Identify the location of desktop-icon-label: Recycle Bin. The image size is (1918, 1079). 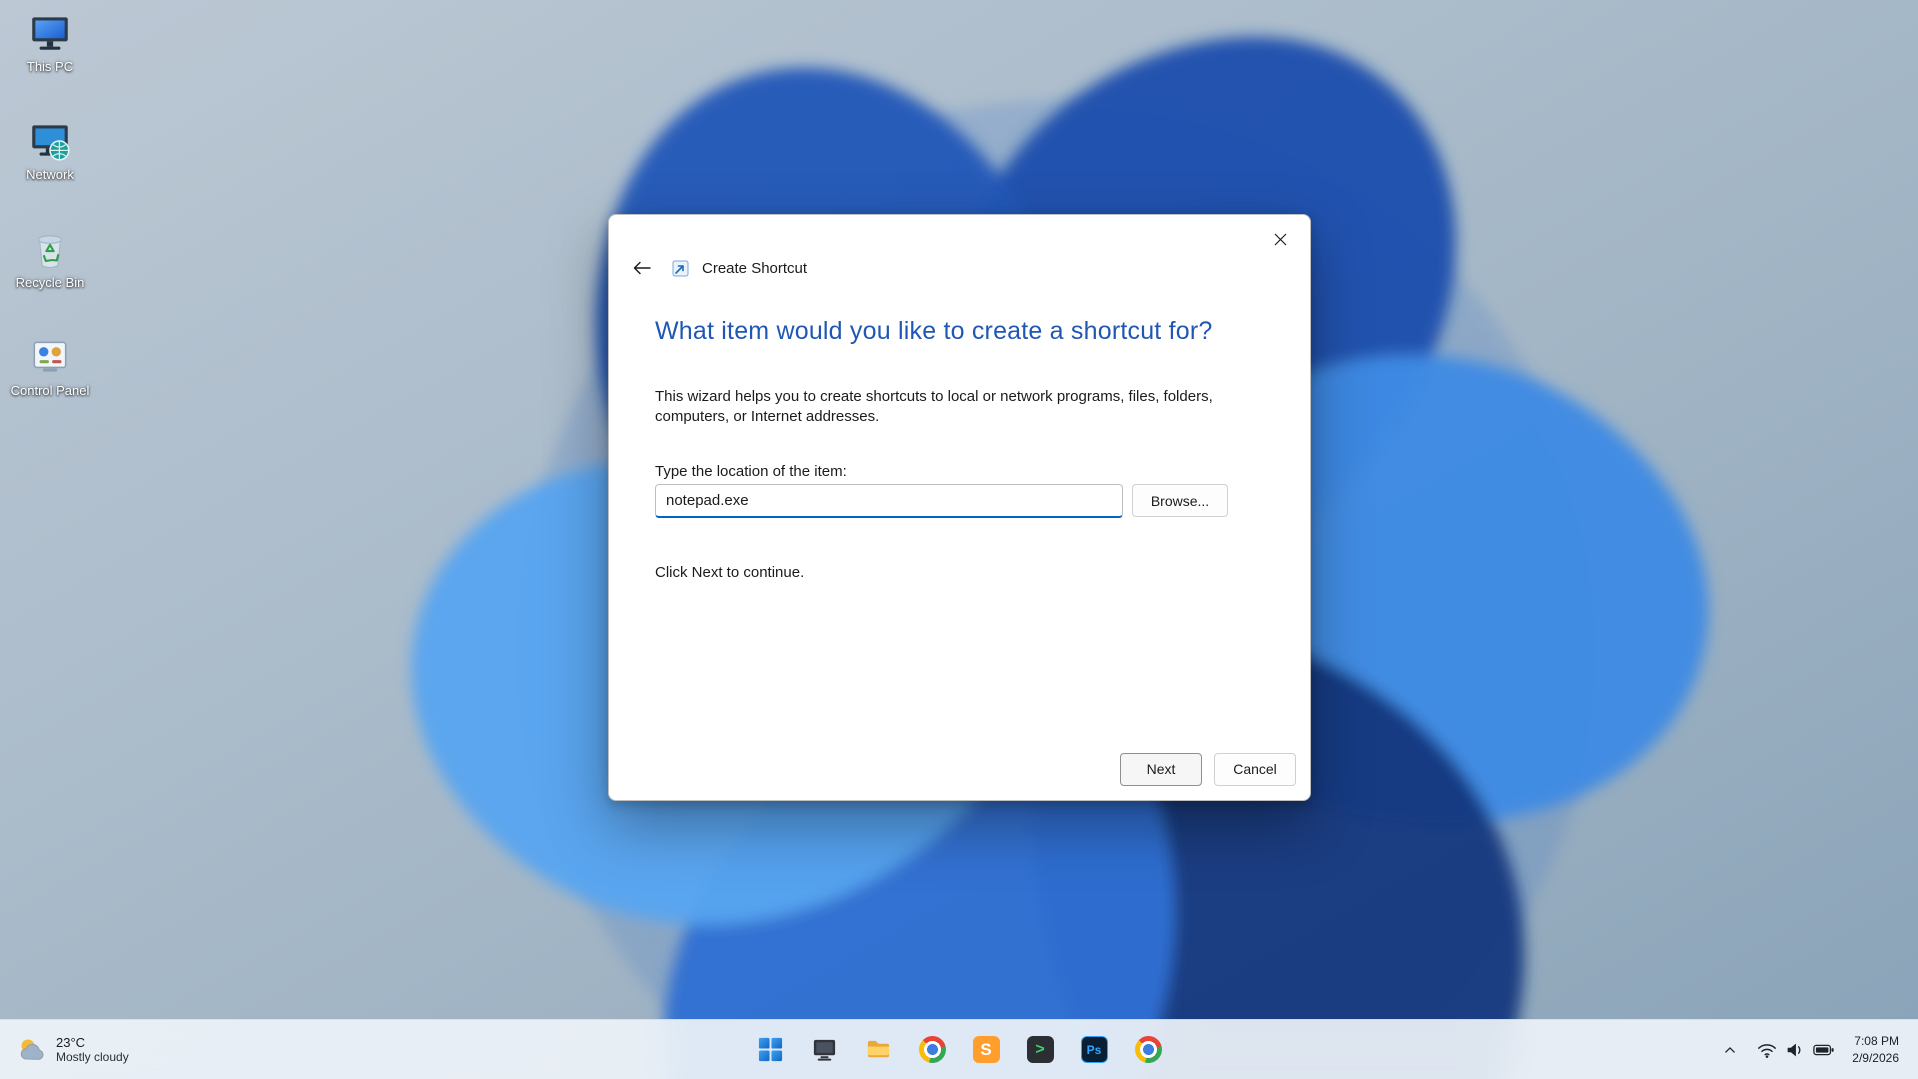
(50, 282).